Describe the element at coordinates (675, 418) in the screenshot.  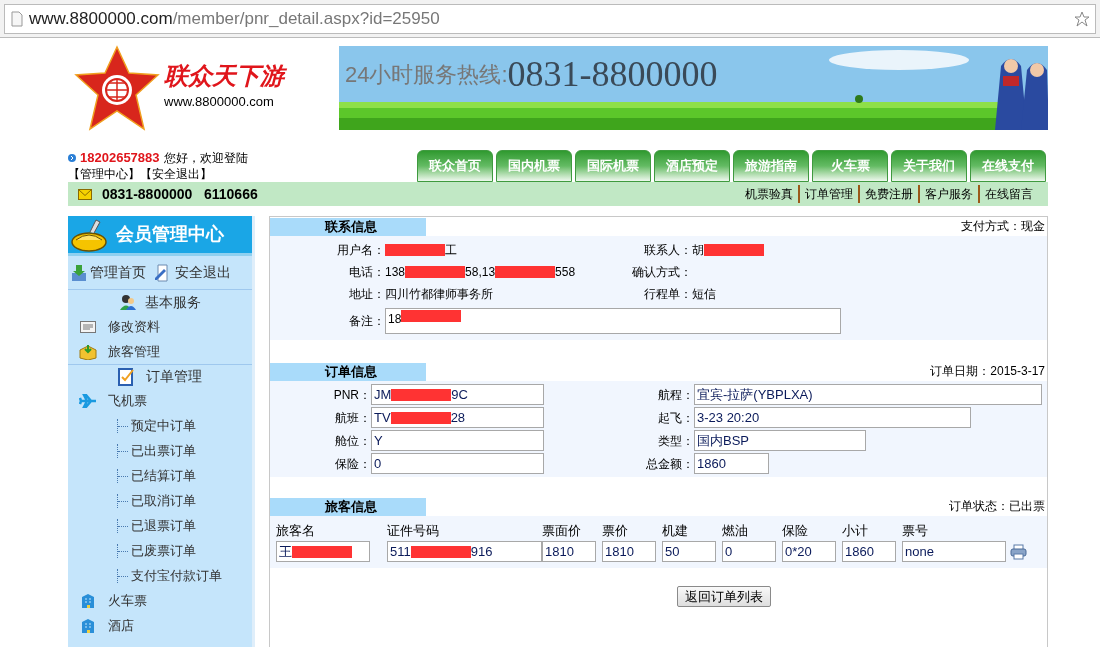
I see `field-label: 起飞：` at that location.